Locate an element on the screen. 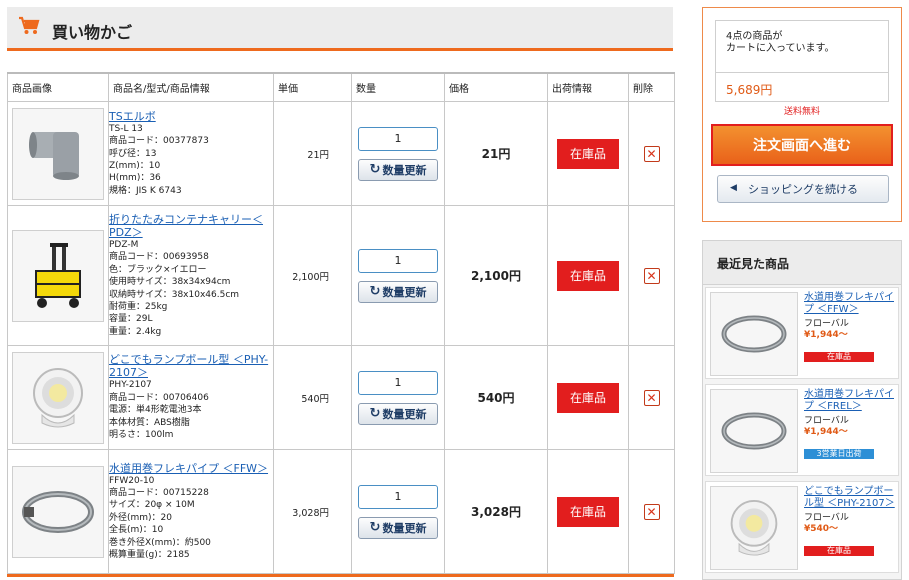  col-header-quantity: 数量 is located at coordinates (398, 87).